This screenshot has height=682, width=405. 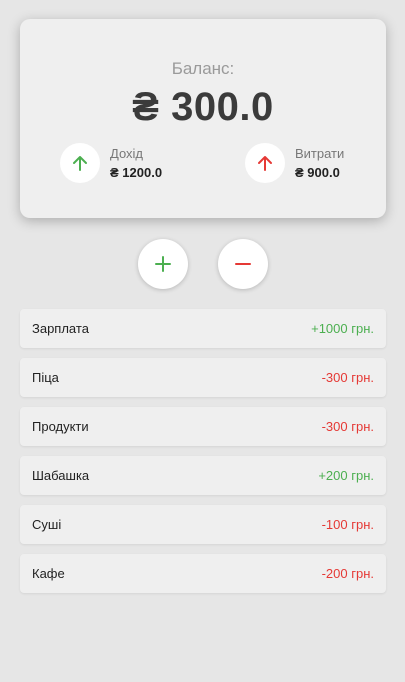 I want to click on expense-label: Витрати, so click(x=320, y=153).